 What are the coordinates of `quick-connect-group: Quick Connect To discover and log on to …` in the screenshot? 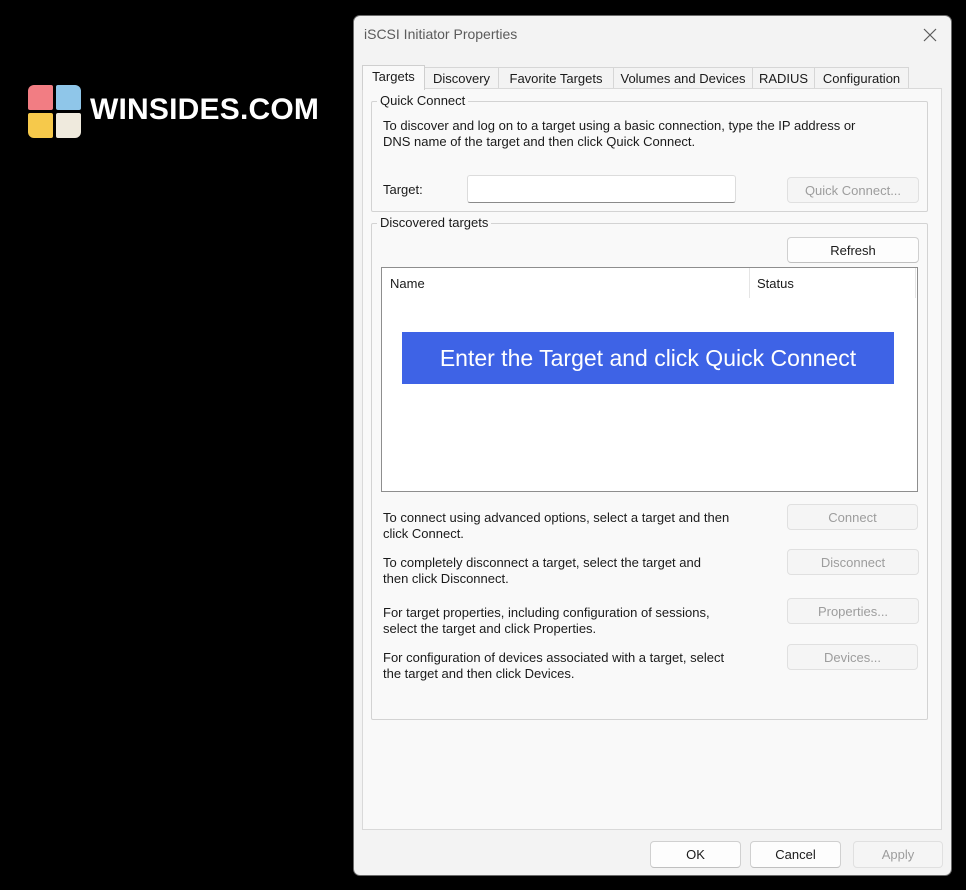 It's located at (649, 152).